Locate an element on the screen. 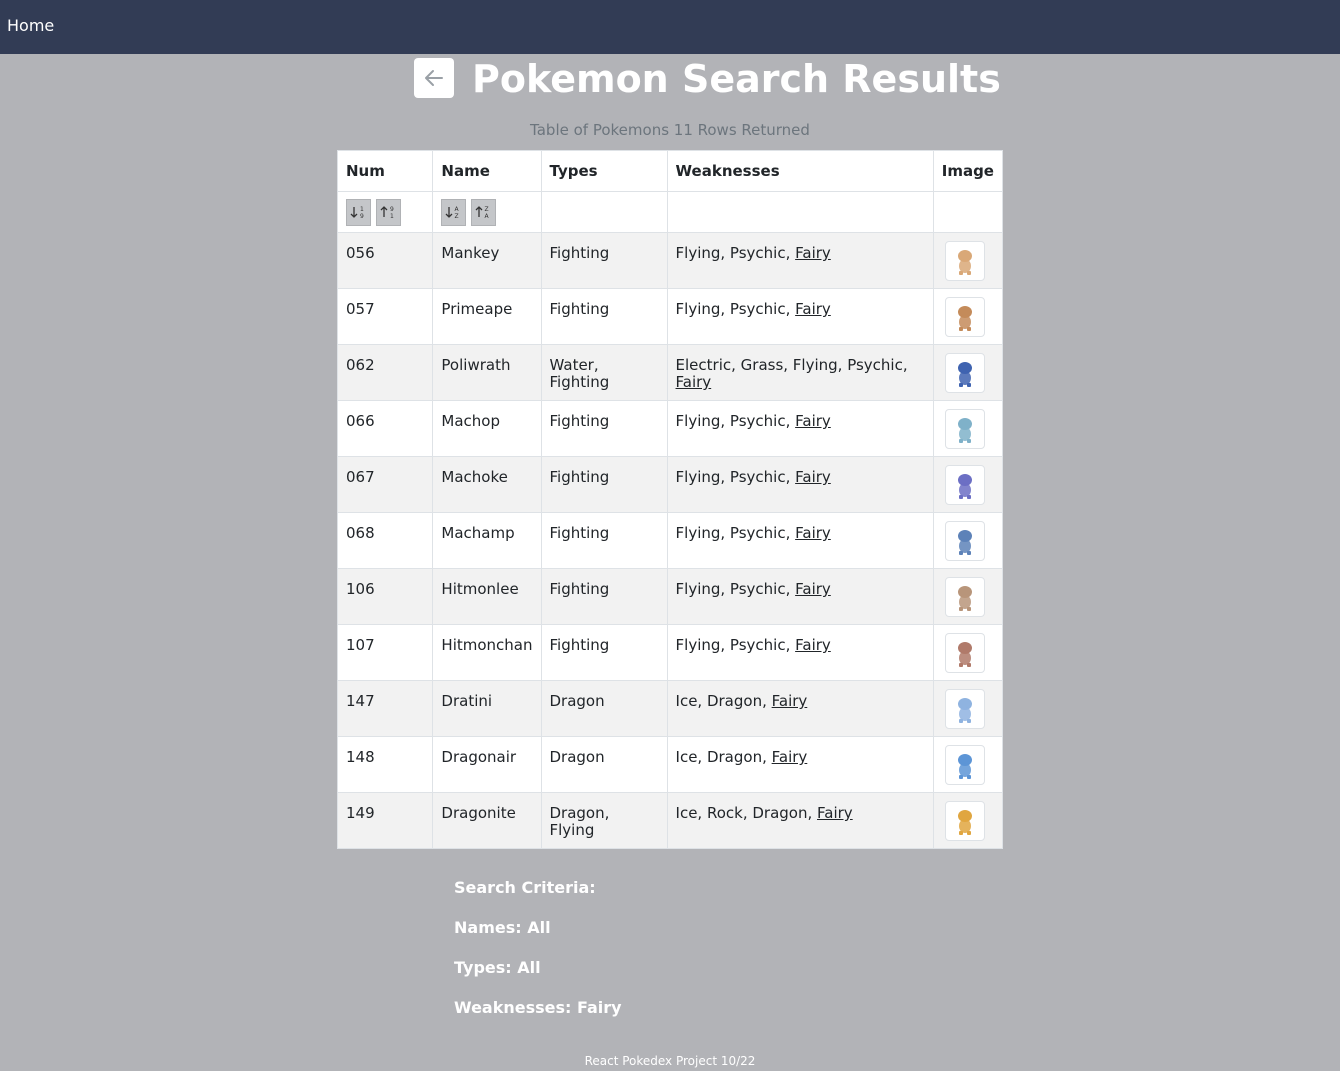 The width and height of the screenshot is (1340, 1071). dragonite-image is located at coordinates (964, 822).